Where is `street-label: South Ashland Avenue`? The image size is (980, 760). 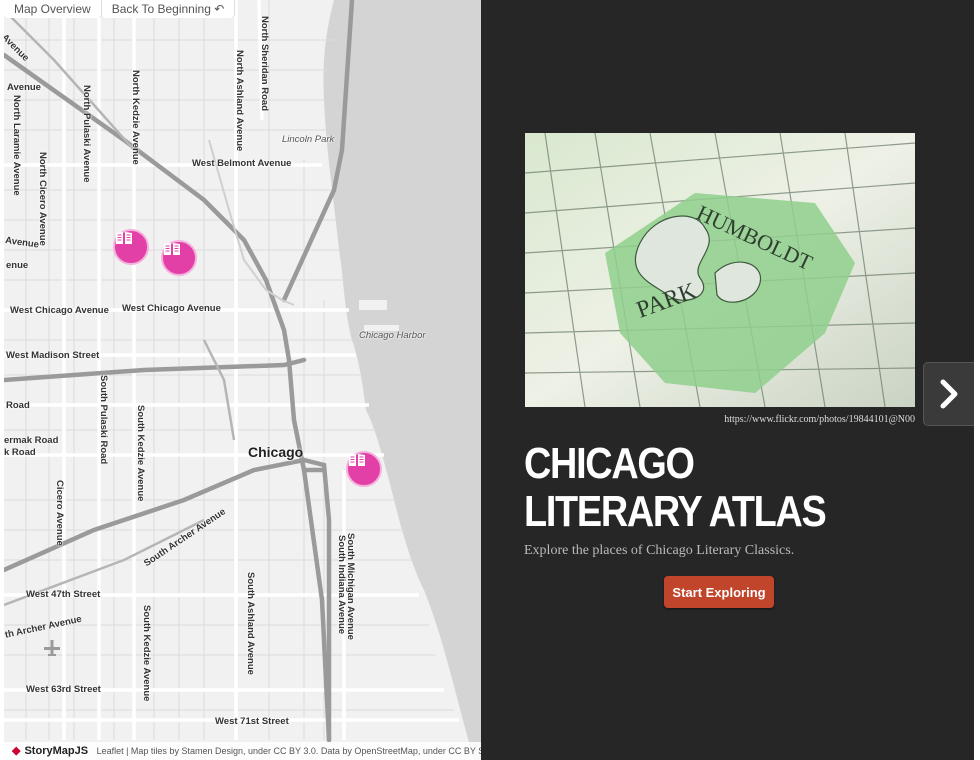 street-label: South Ashland Avenue is located at coordinates (250, 623).